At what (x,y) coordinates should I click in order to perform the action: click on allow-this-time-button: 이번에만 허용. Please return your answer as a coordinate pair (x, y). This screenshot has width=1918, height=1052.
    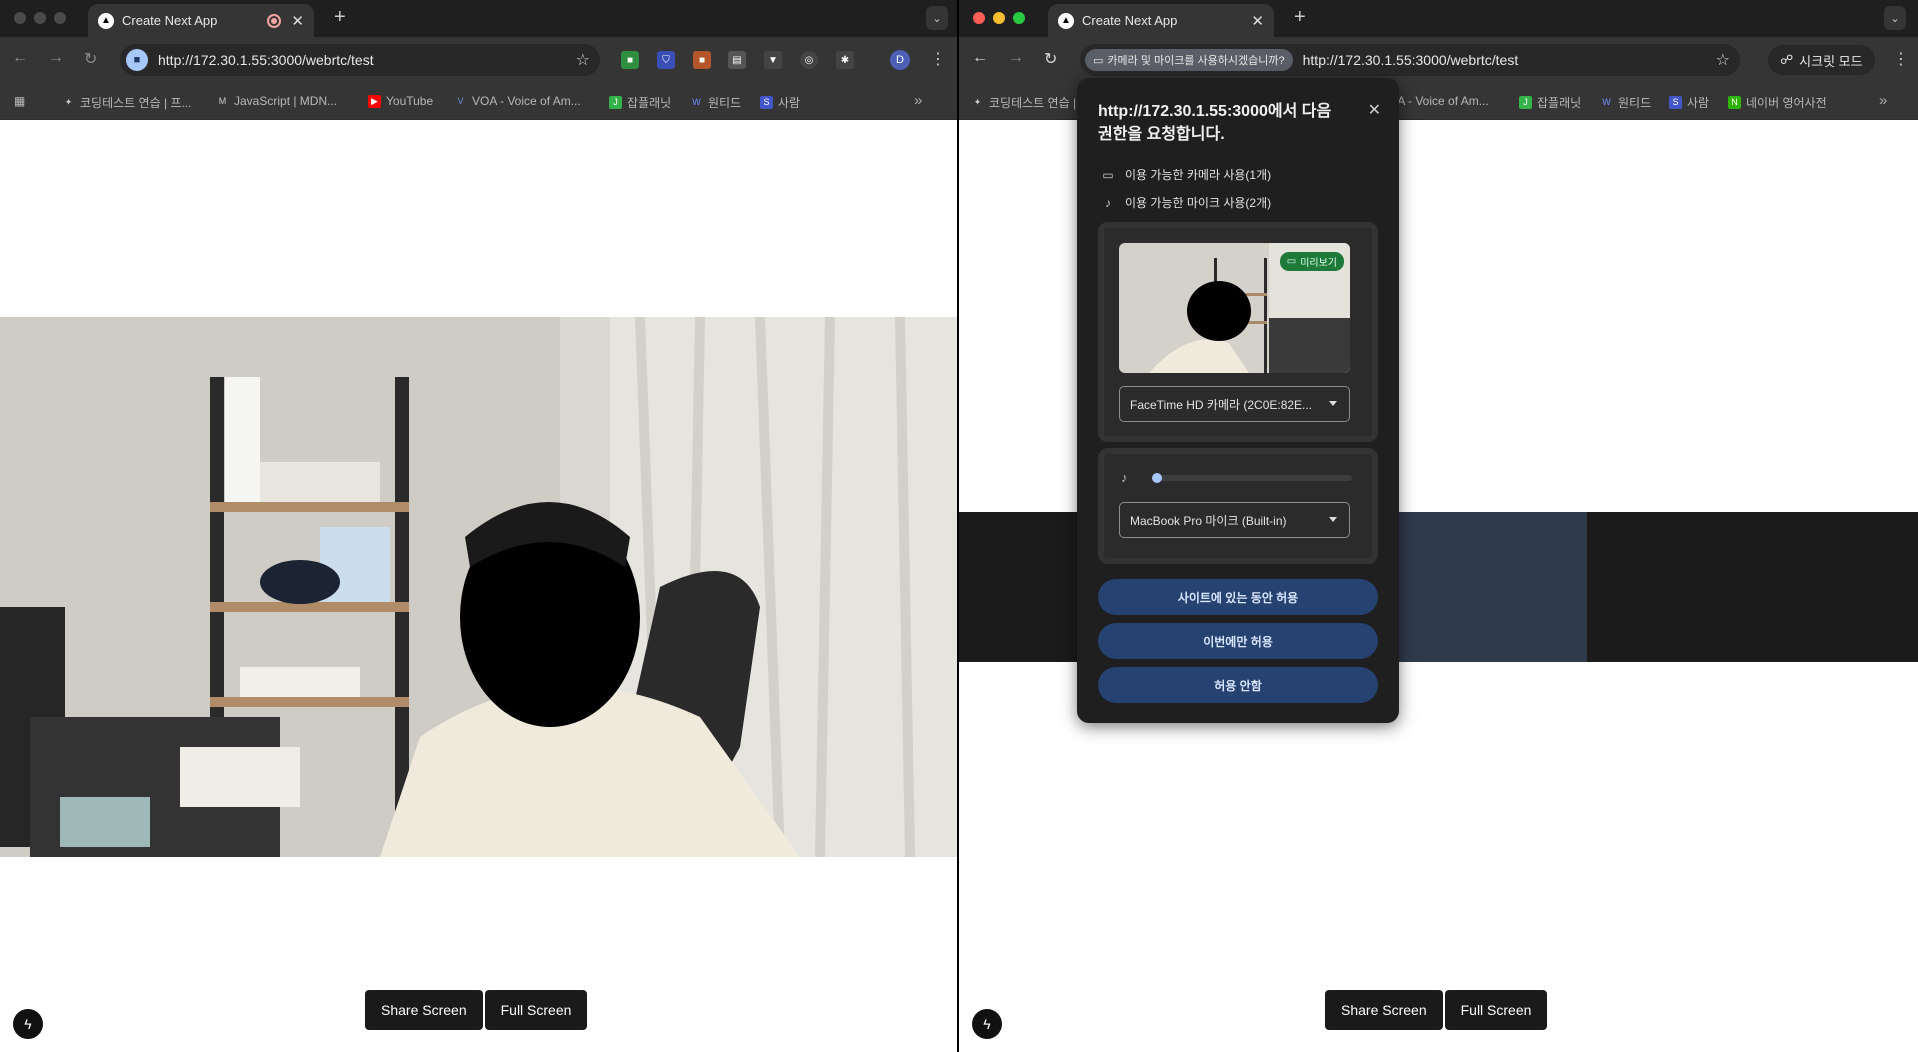
    Looking at the image, I should click on (1238, 641).